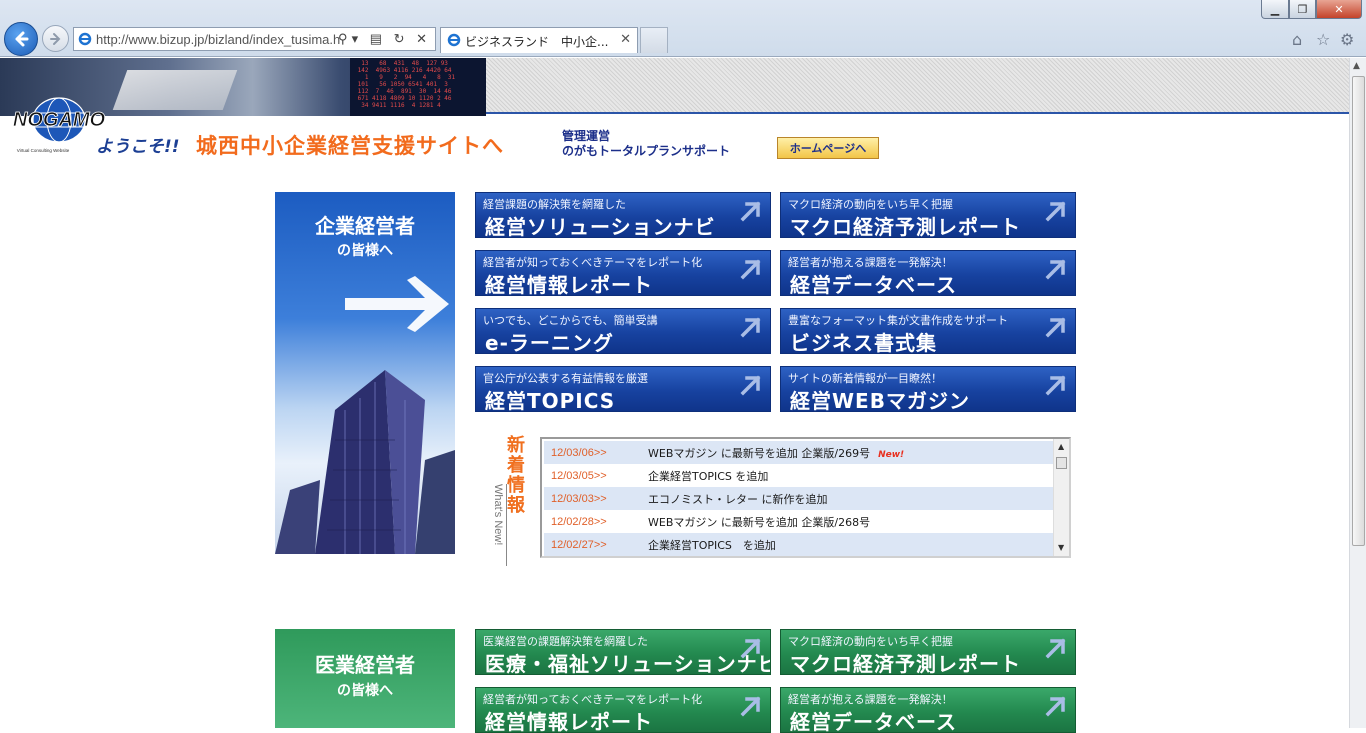 This screenshot has width=1366, height=733. Describe the element at coordinates (1061, 547) in the screenshot. I see `news-scroll-down-icon: ▼` at that location.